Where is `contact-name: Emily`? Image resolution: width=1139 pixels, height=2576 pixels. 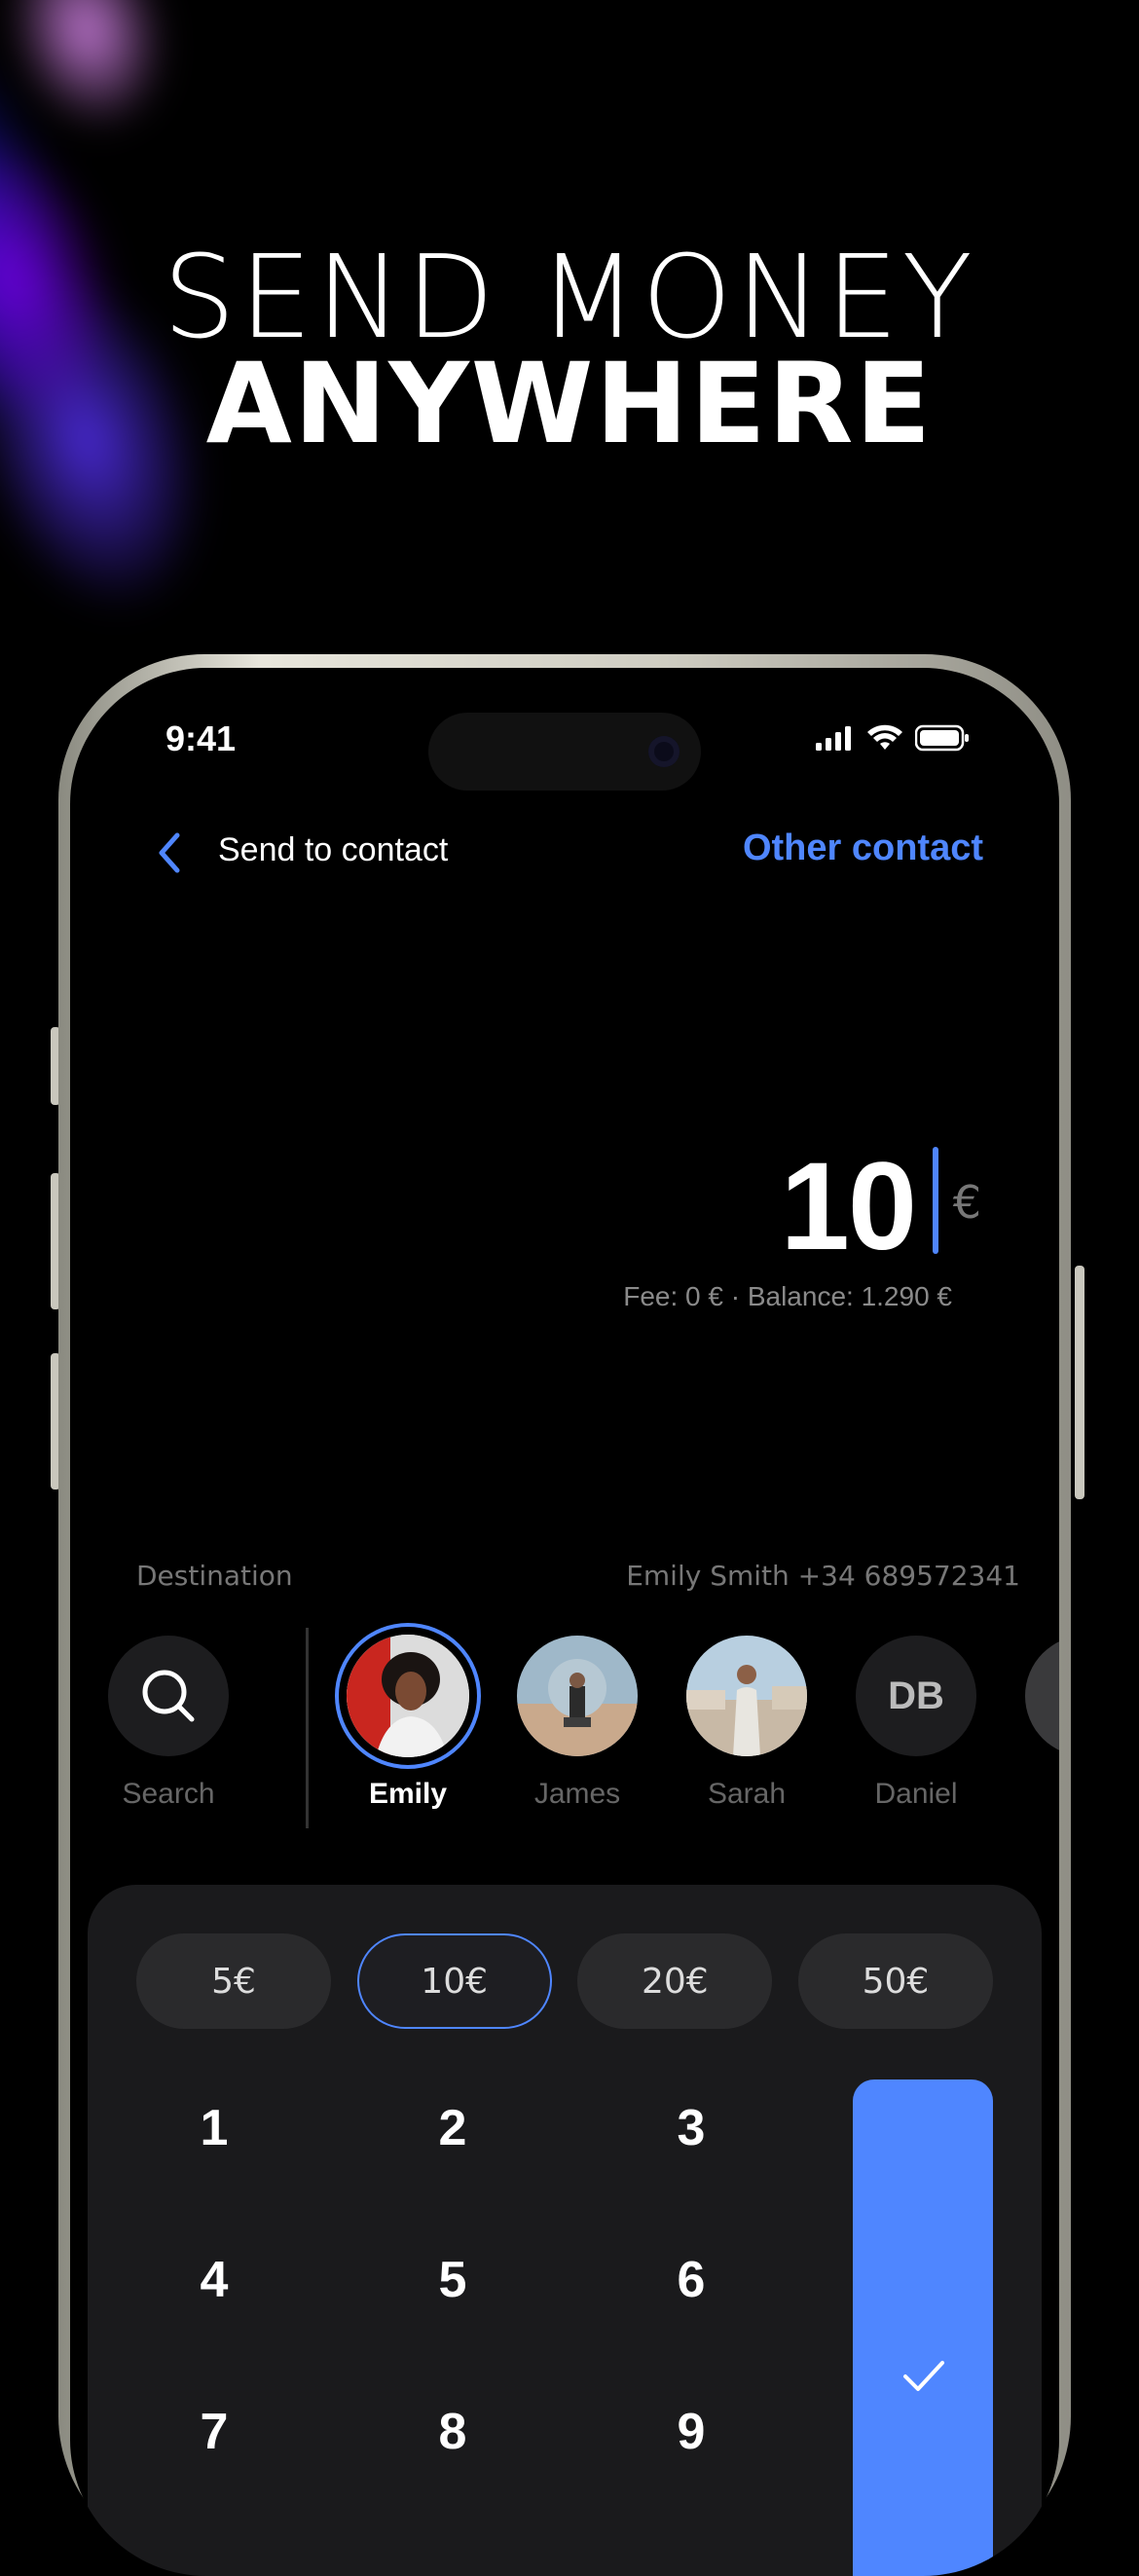 contact-name: Emily is located at coordinates (408, 1794).